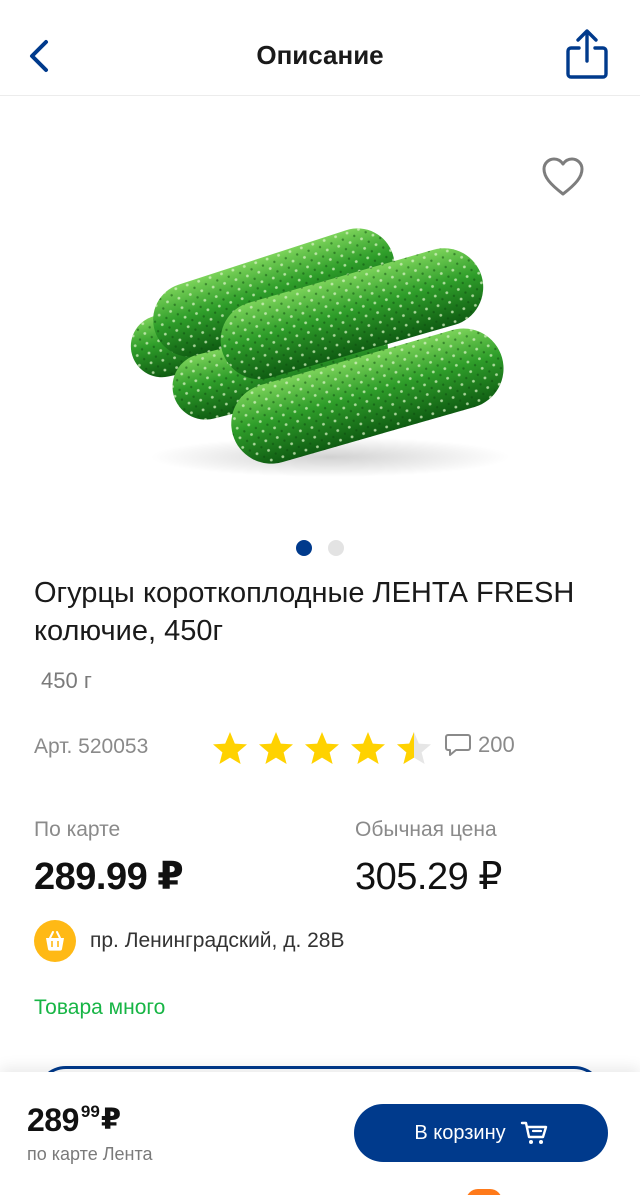 The width and height of the screenshot is (640, 1195). I want to click on top-nav-bar: Описание, so click(320, 48).